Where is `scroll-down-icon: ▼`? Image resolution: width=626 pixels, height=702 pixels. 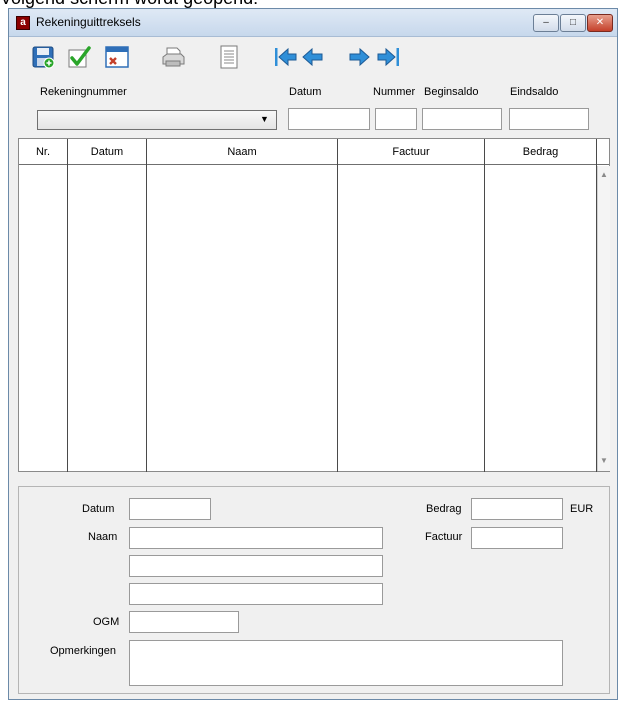
scroll-down-icon: ▼ is located at coordinates (604, 460).